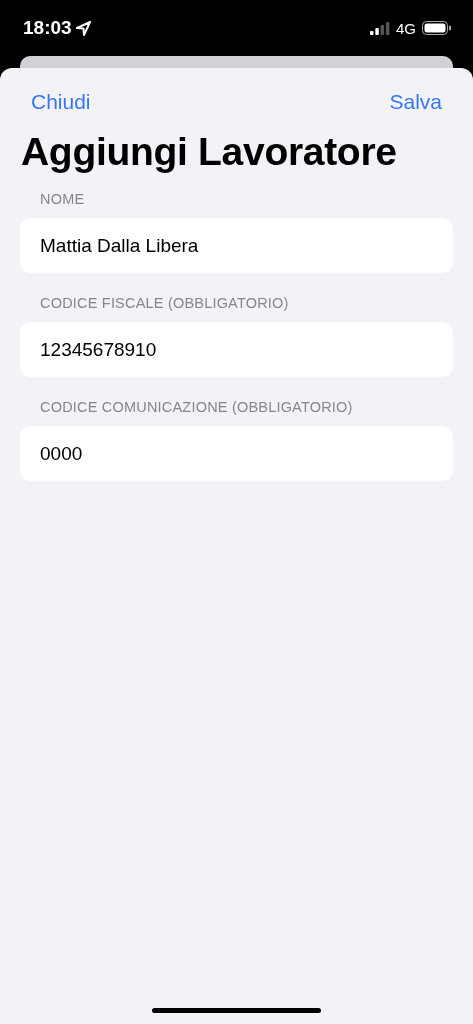 Image resolution: width=473 pixels, height=1024 pixels. Describe the element at coordinates (164, 304) in the screenshot. I see `field-label: CODICE FISCALE (OBBLIGATORIO)` at that location.